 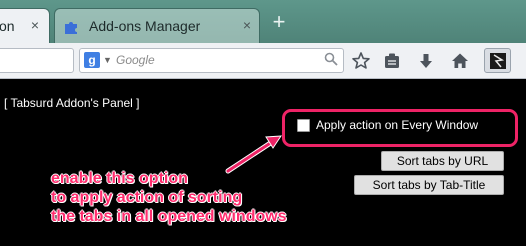 I want to click on tabsurd-icon, so click(x=498, y=61).